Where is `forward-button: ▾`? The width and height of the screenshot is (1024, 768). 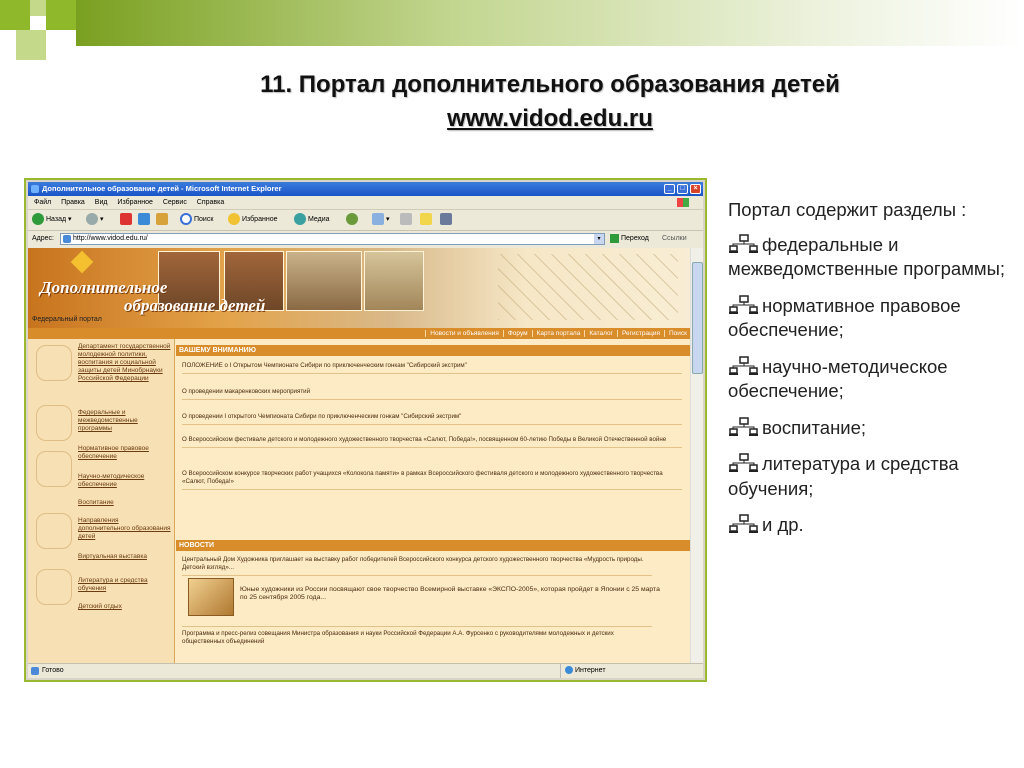
forward-button: ▾ is located at coordinates (95, 220).